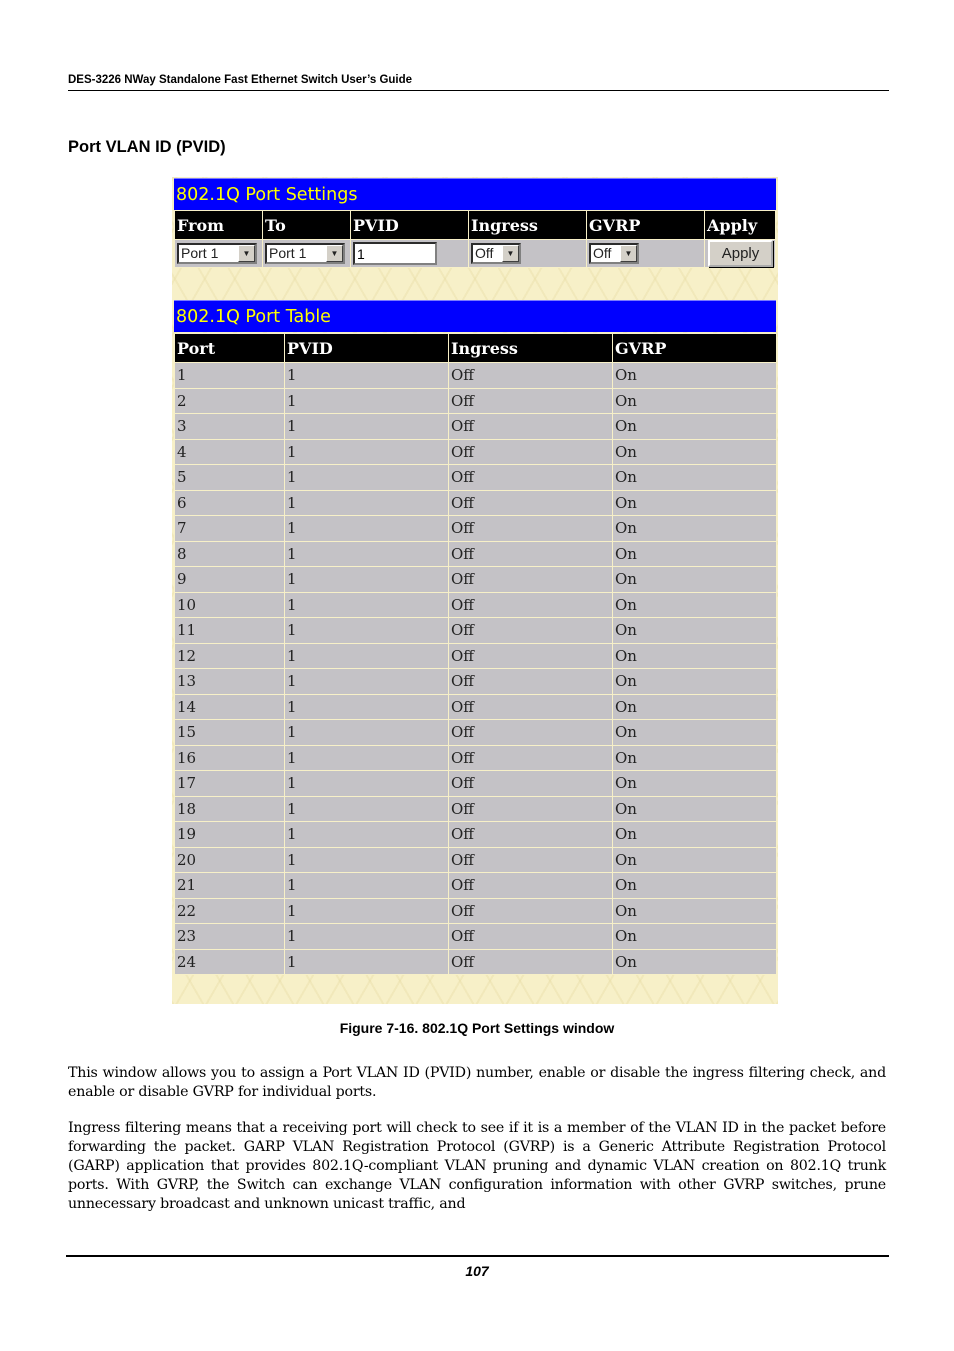  Describe the element at coordinates (475, 194) in the screenshot. I see `settings-panel-title: 802.1Q Port Settings` at that location.